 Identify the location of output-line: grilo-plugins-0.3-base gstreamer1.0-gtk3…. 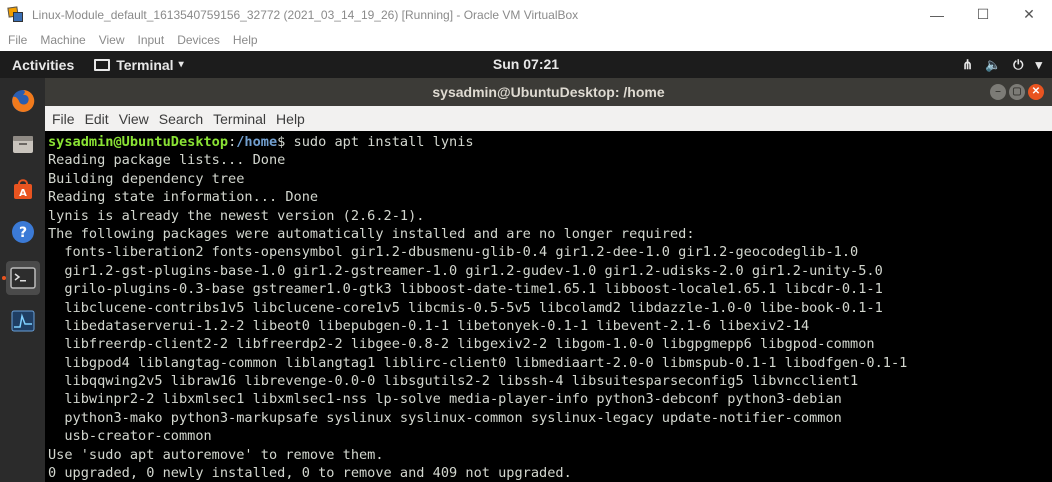
(465, 289).